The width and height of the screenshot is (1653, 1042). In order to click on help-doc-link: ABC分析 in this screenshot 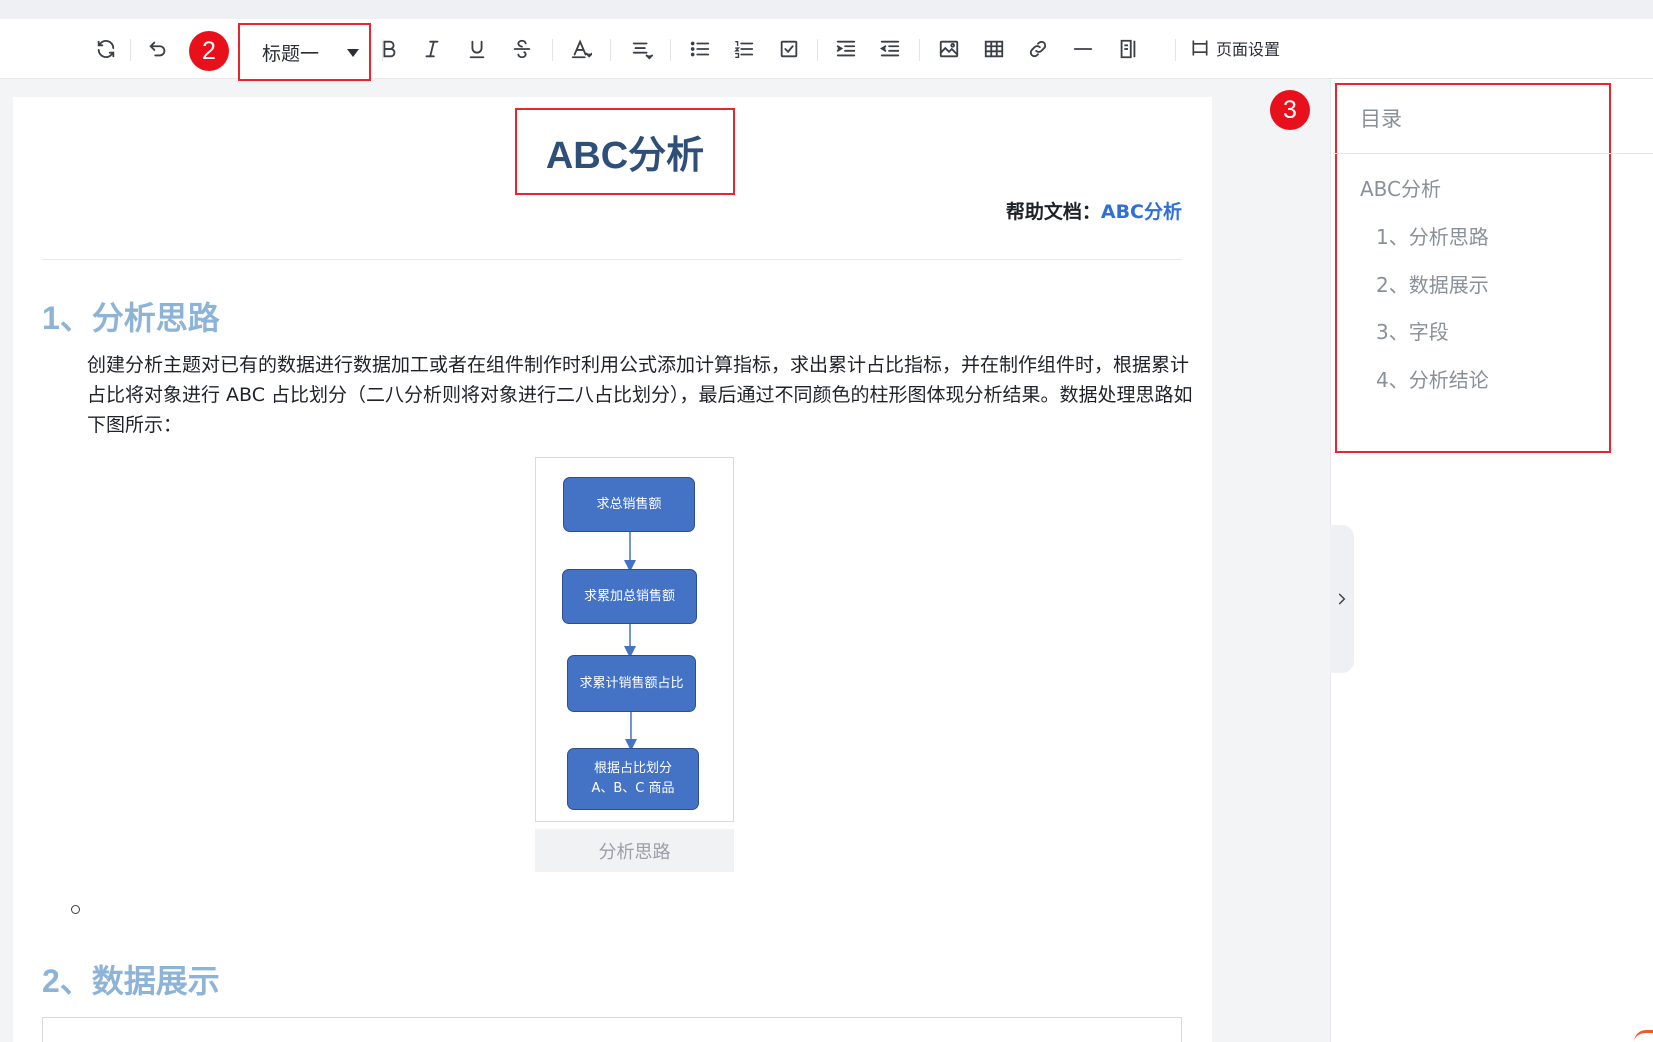, I will do `click(1141, 212)`.